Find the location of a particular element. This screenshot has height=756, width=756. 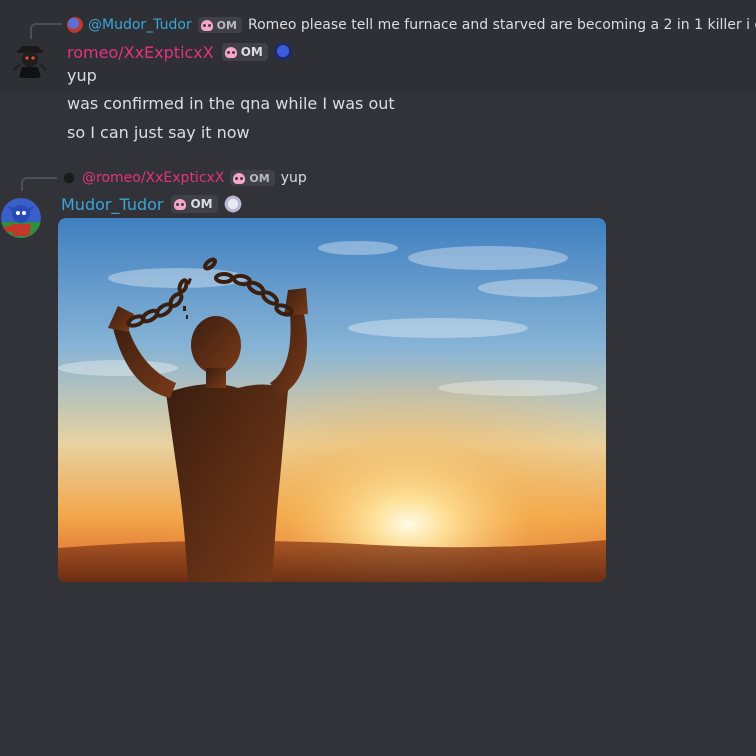

username-row: romeo/XxExpticxX OM is located at coordinates (179, 52).